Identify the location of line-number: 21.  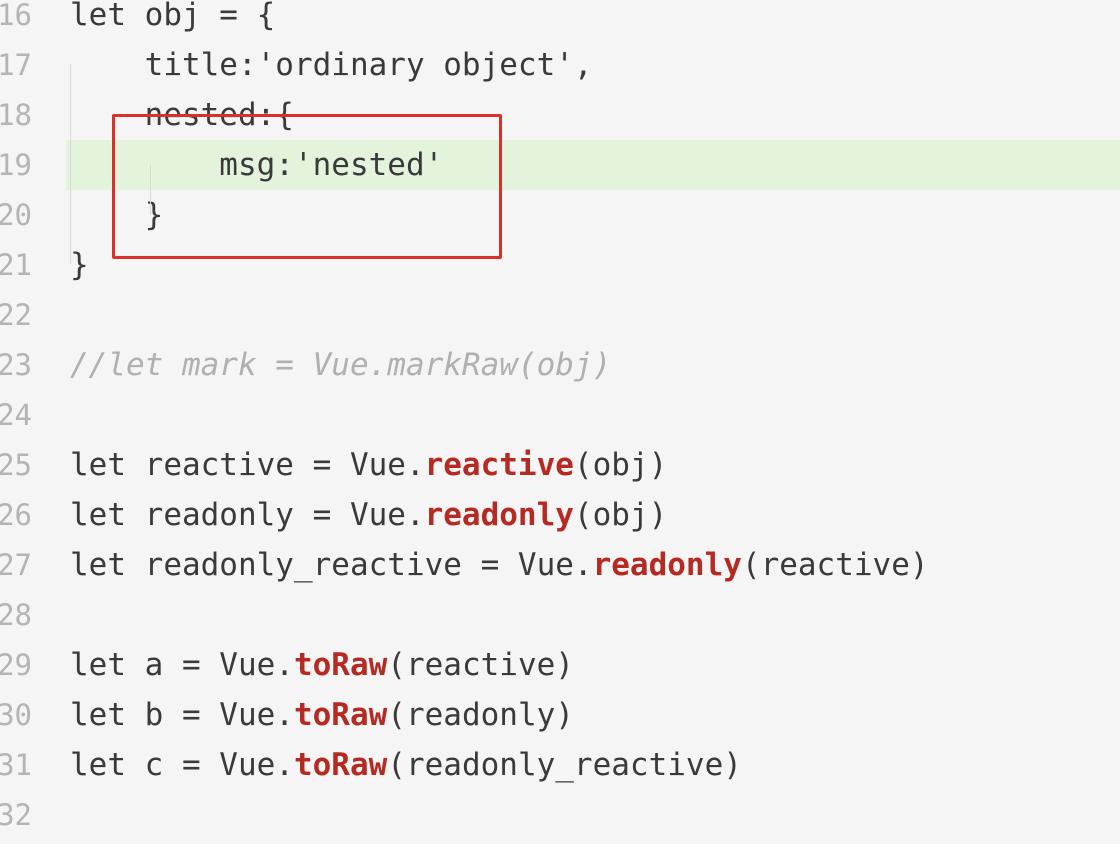
(16, 265).